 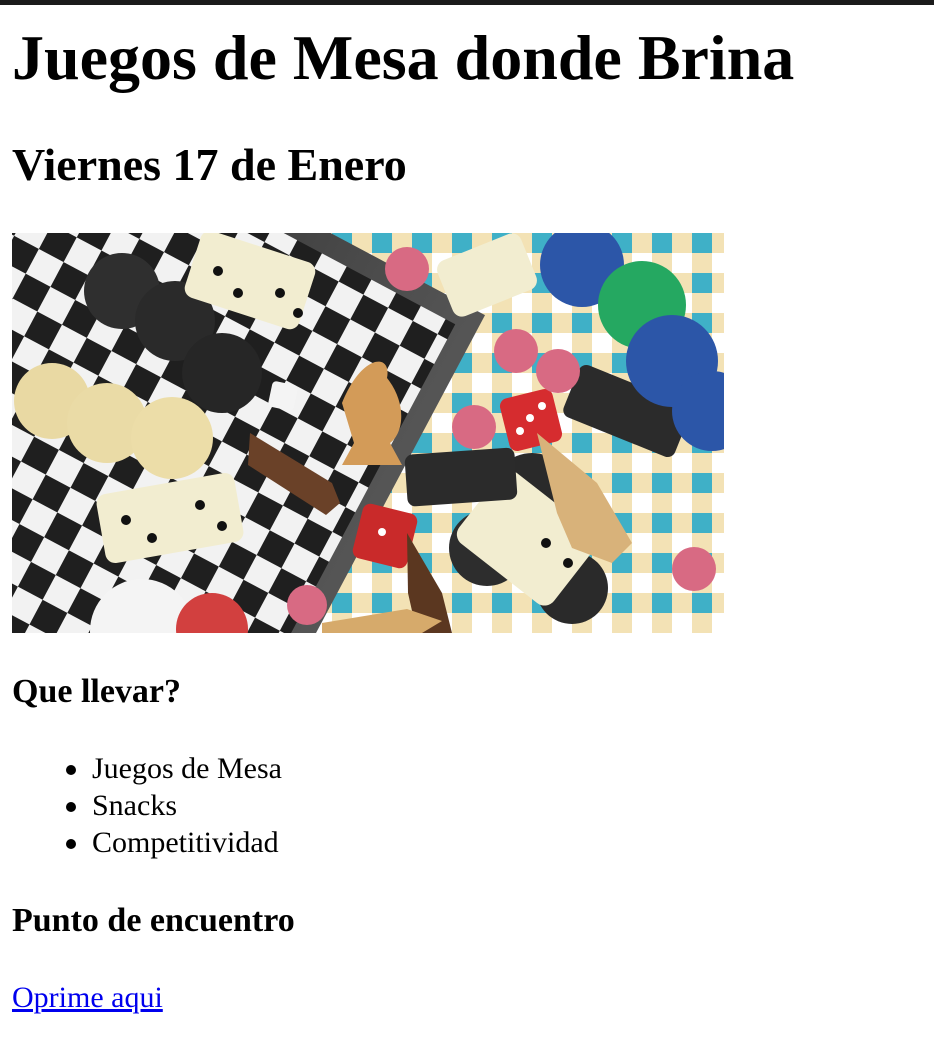 I want to click on page-title: Juegos de Mesa donde Brina, so click(x=403, y=57).